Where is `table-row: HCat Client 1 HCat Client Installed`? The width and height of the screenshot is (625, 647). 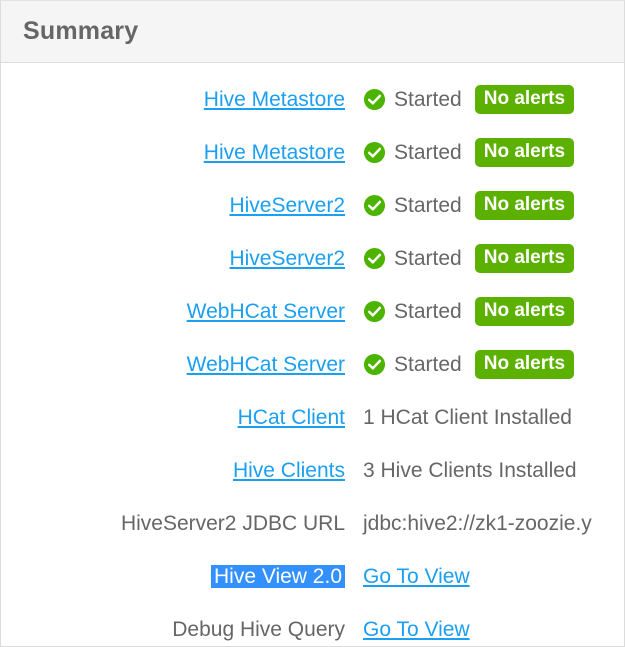
table-row: HCat Client 1 HCat Client Installed is located at coordinates (312, 417).